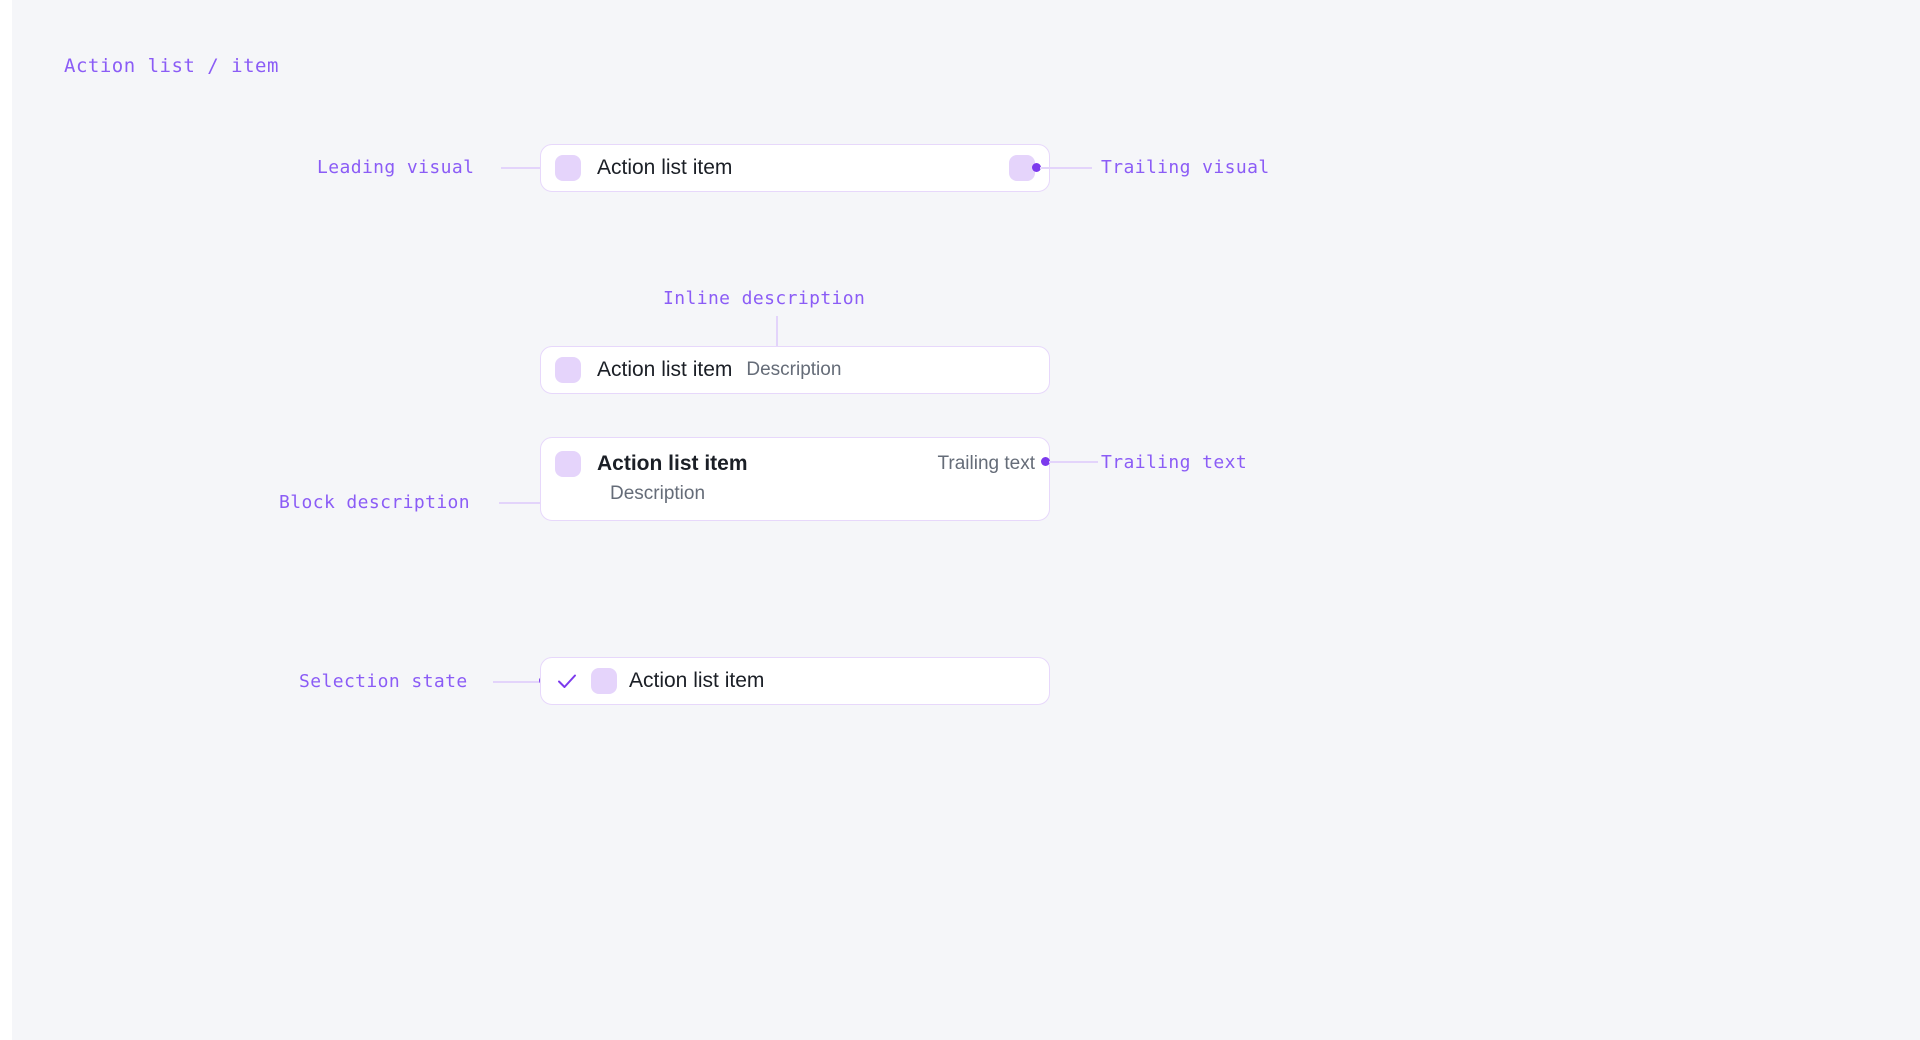  I want to click on connector-trailing-text, so click(1073, 462).